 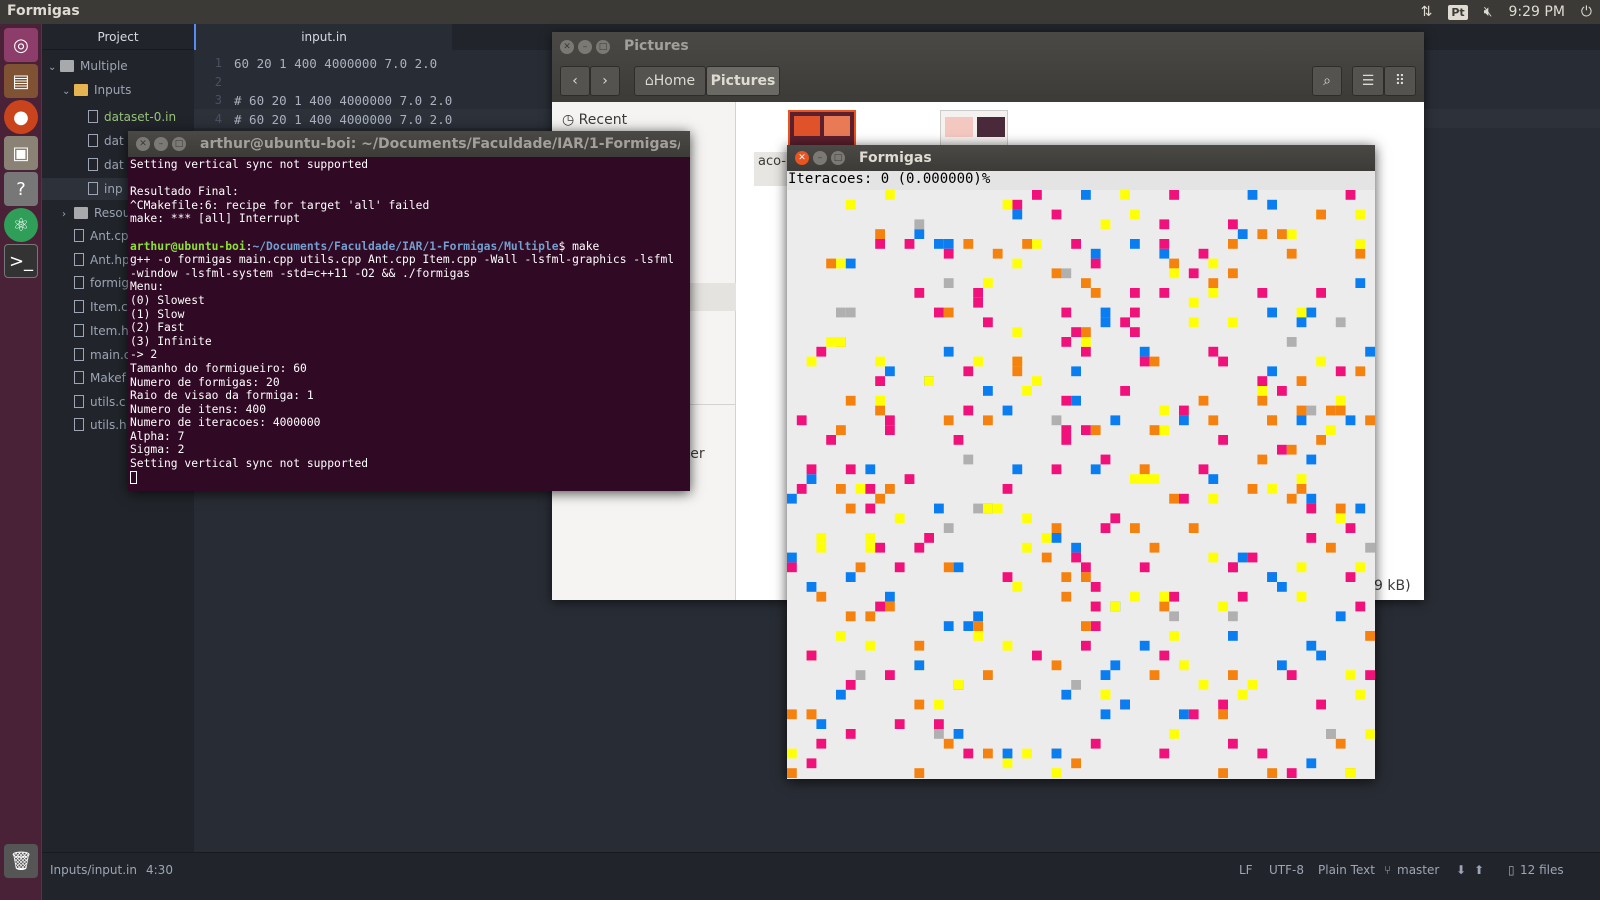 What do you see at coordinates (1418, 870) in the screenshot?
I see `git-branch: master` at bounding box center [1418, 870].